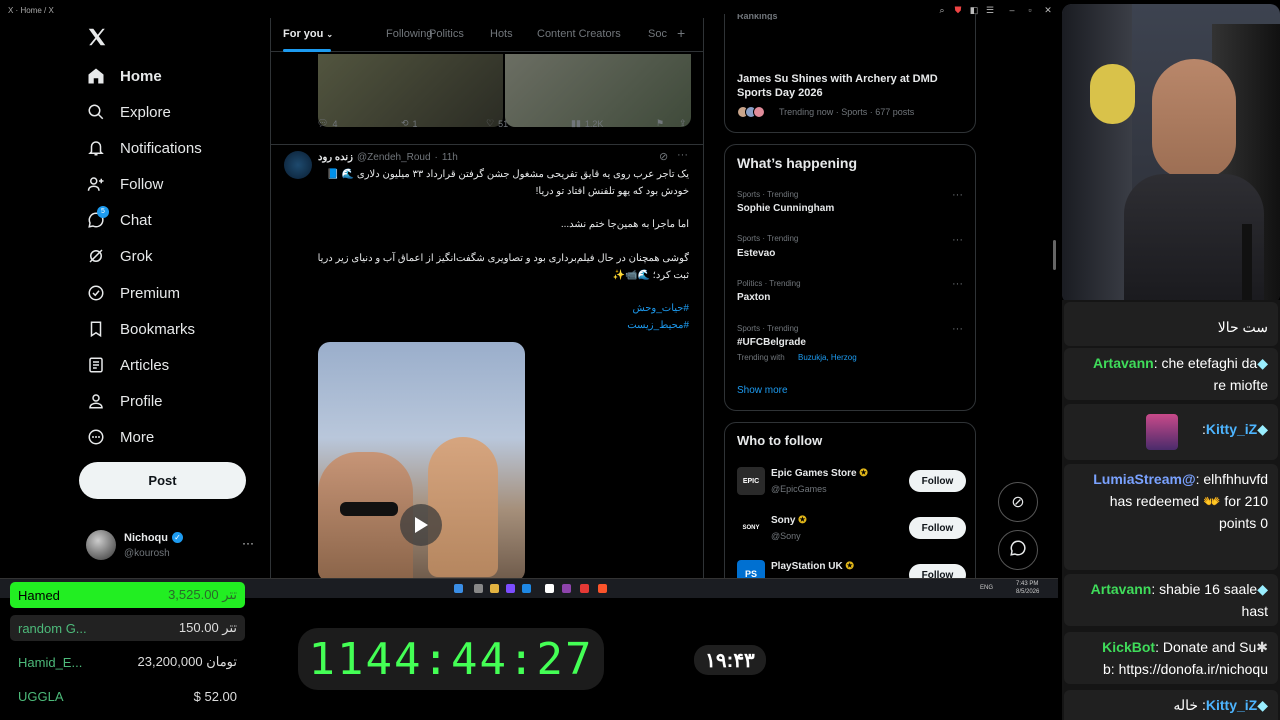 The height and width of the screenshot is (720, 1280). I want to click on reply-button: 💬︎ 4, so click(327, 123).